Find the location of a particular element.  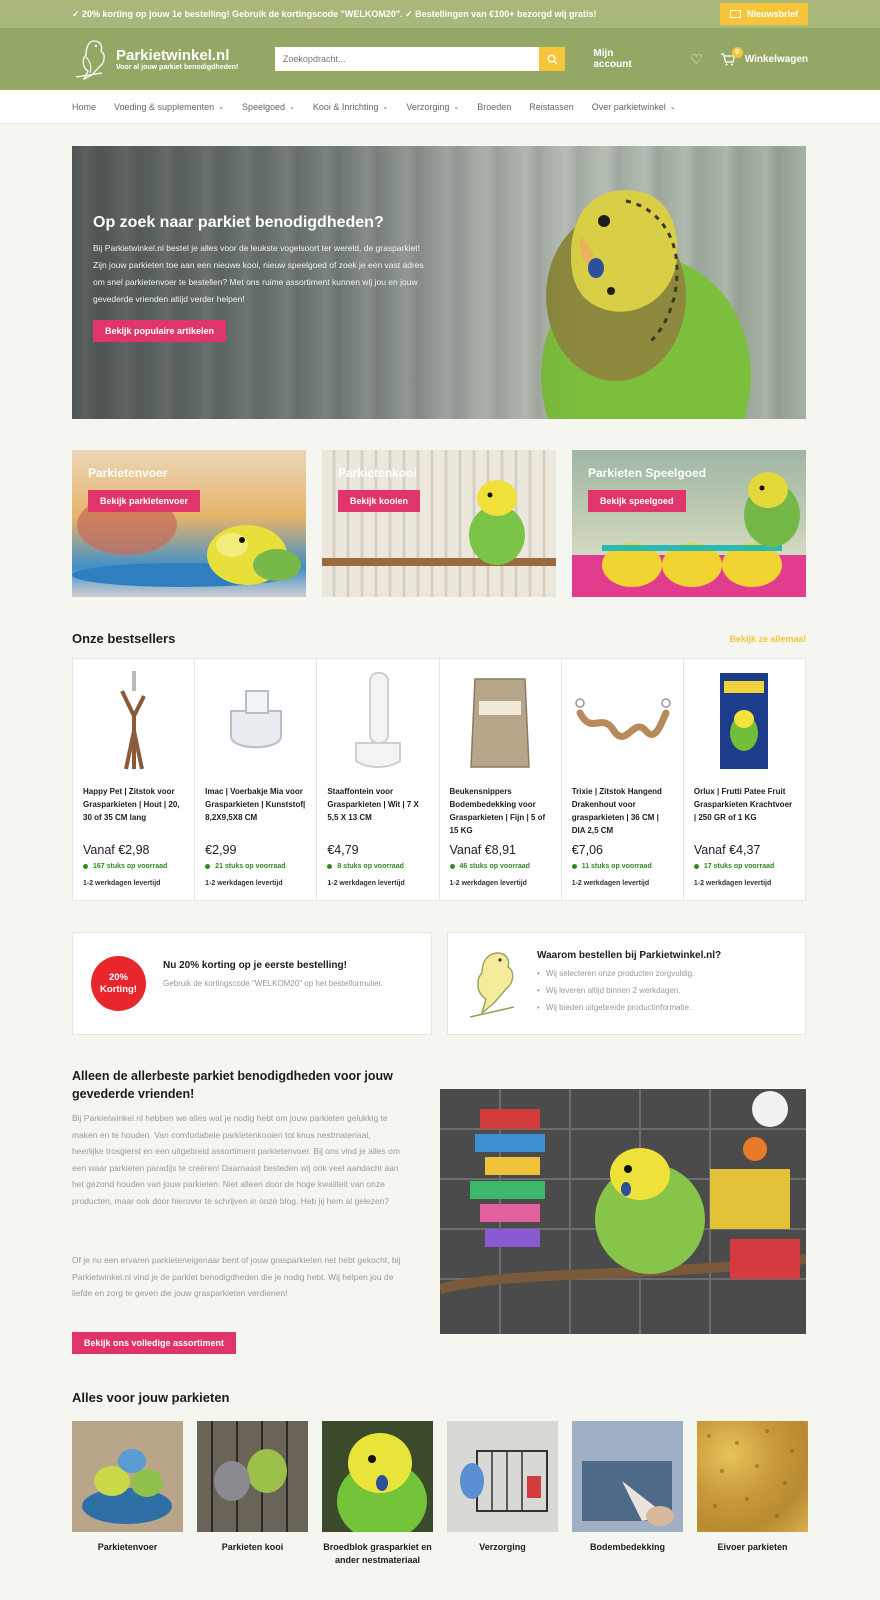

popular-items-button: Bekijk populaire artikelen is located at coordinates (160, 331).